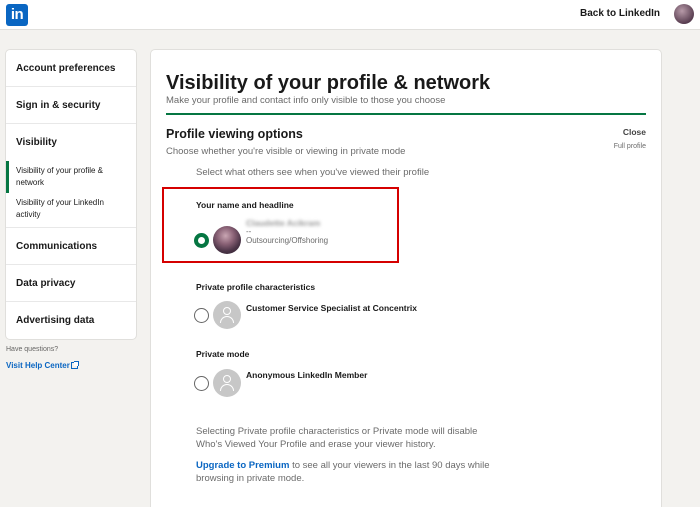 The width and height of the screenshot is (700, 507). What do you see at coordinates (256, 287) in the screenshot?
I see `option-label-private-characteristics: Private profile characteristics` at bounding box center [256, 287].